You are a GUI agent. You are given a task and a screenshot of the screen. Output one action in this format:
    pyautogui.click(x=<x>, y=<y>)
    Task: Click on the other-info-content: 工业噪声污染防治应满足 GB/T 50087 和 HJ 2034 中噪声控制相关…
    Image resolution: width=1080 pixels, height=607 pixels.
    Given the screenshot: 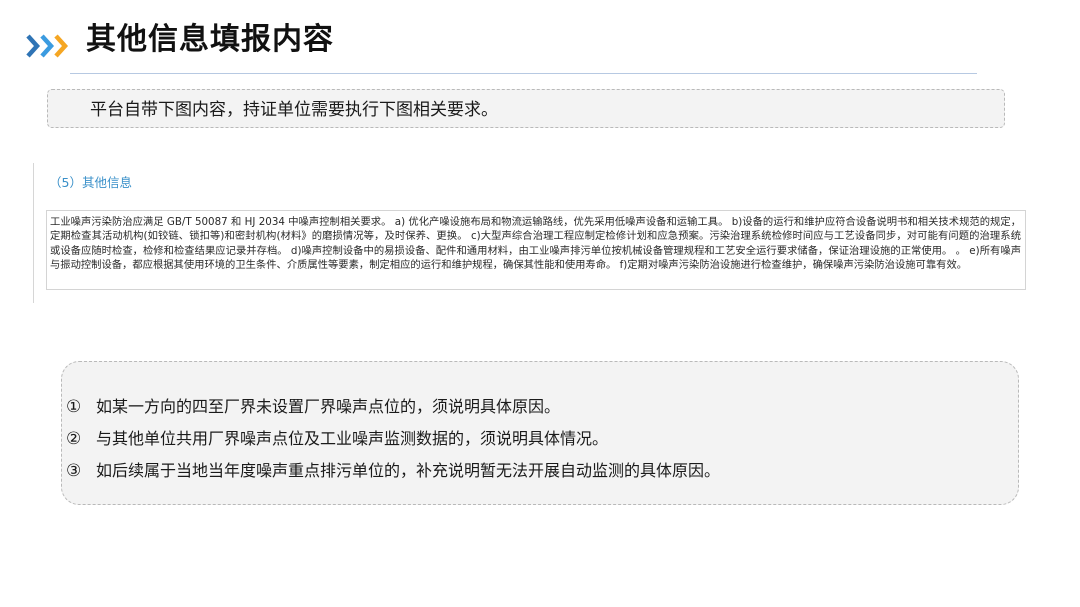 What is the action you would take?
    pyautogui.click(x=535, y=244)
    